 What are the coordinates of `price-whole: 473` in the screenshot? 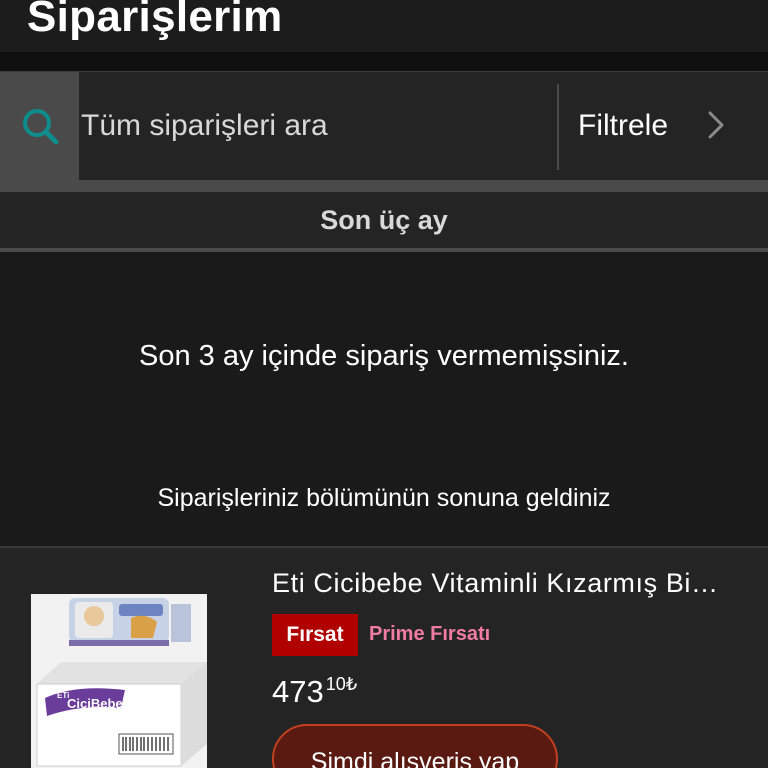 It's located at (298, 691).